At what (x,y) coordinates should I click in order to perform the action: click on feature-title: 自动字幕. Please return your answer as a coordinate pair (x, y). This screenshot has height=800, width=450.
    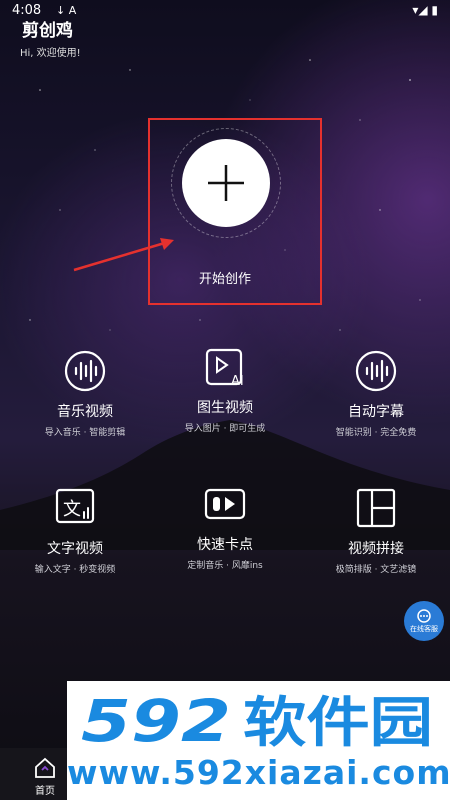
    Looking at the image, I should click on (376, 412).